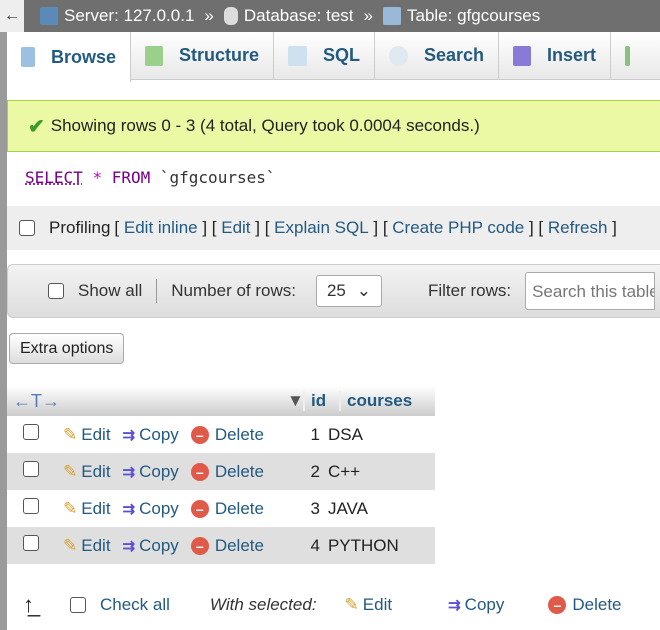 This screenshot has width=660, height=630. Describe the element at coordinates (333, 179) in the screenshot. I see `sql-query: SELECT * FROM `gfgcourses`` at that location.